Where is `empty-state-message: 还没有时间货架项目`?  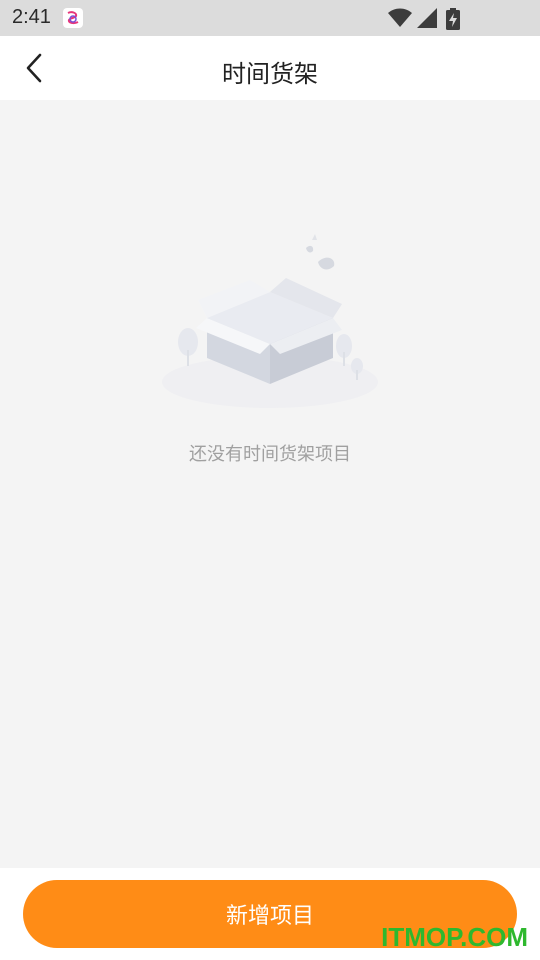
empty-state-message: 还没有时间货架项目 is located at coordinates (270, 454).